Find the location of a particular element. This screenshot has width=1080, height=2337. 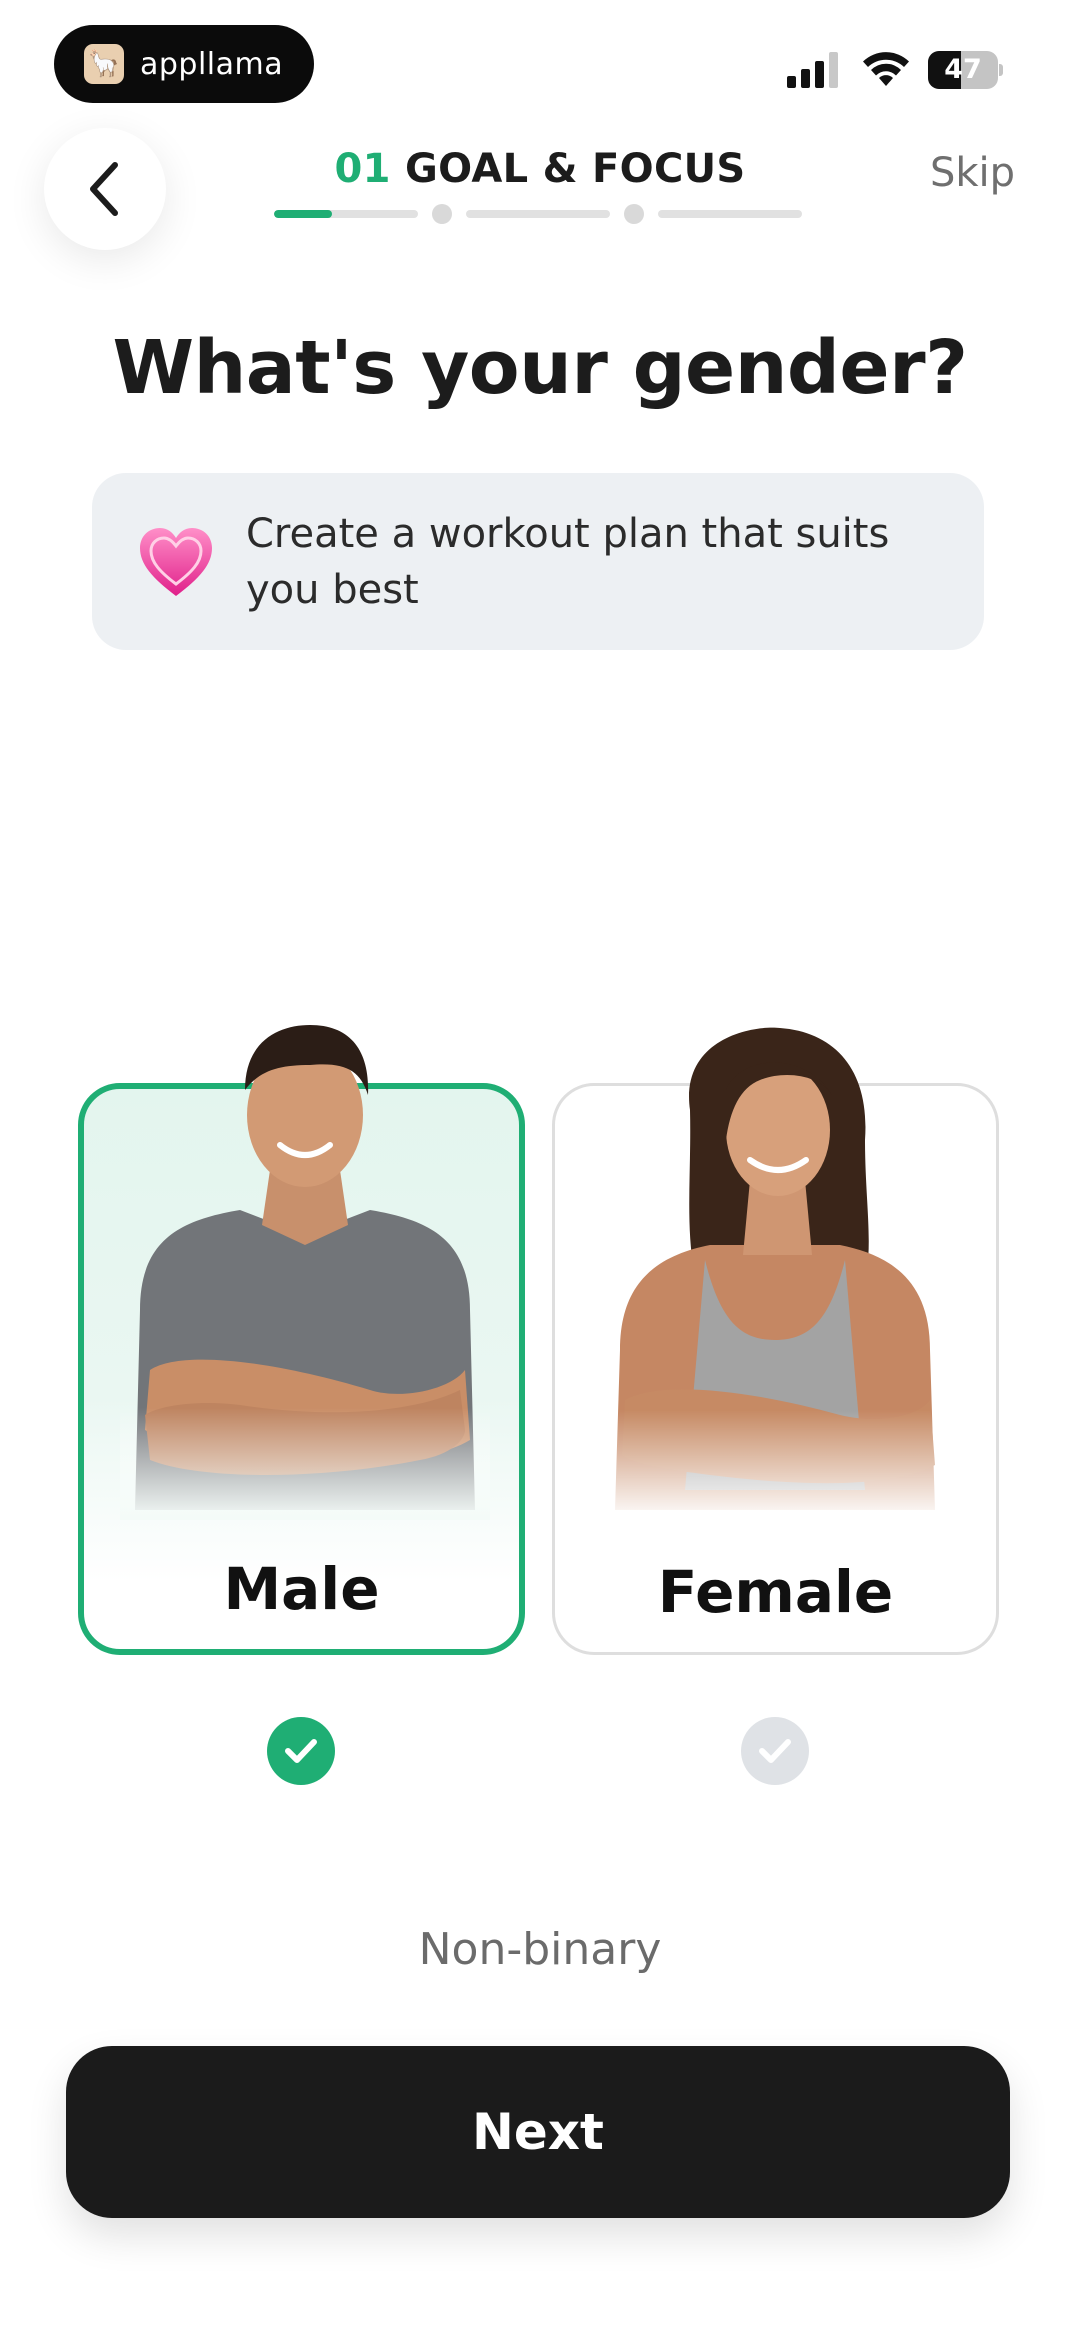

option-label: Male is located at coordinates (301, 1589).